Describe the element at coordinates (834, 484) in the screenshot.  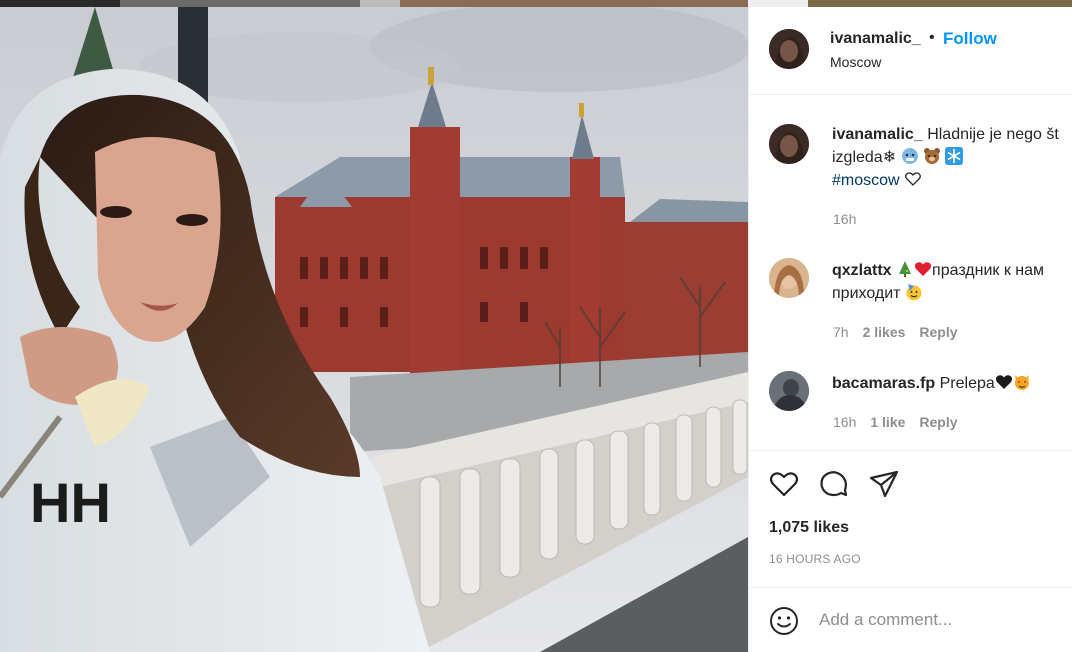
I see `comment-icon` at that location.